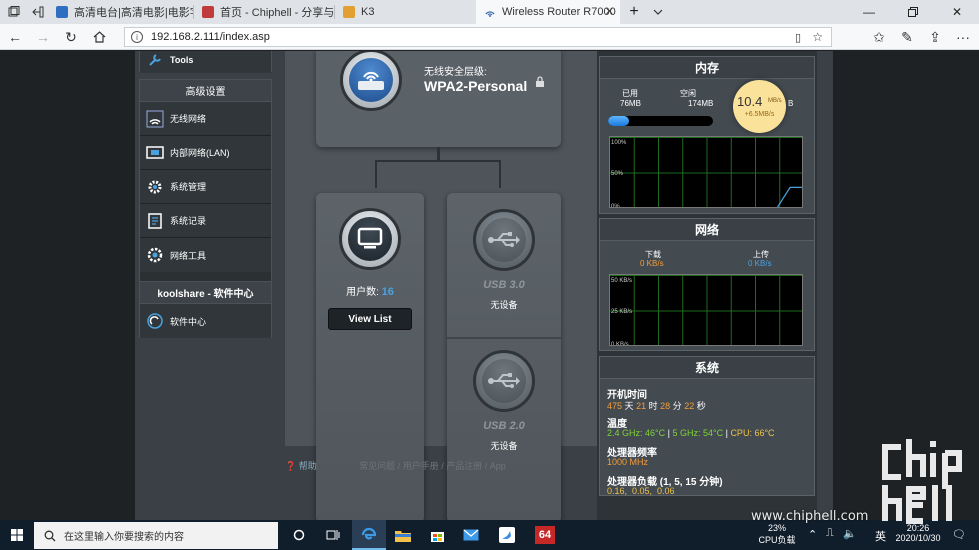 This screenshot has width=979, height=550. Describe the element at coordinates (405, 12) in the screenshot. I see `tab-3: K3` at that location.